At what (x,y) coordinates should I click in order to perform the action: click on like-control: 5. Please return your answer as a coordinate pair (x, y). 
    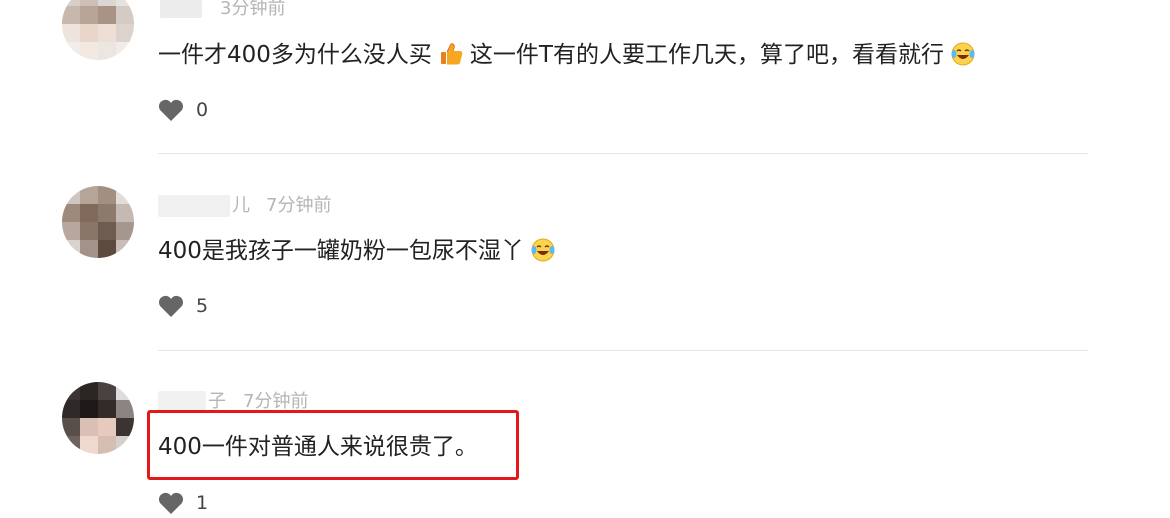
    Looking at the image, I should click on (183, 306).